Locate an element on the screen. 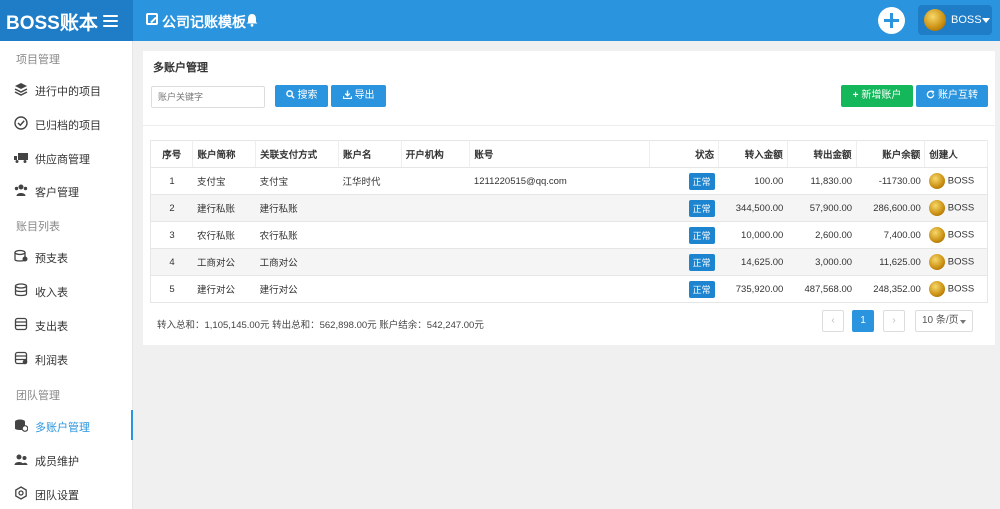  search-input is located at coordinates (208, 97).